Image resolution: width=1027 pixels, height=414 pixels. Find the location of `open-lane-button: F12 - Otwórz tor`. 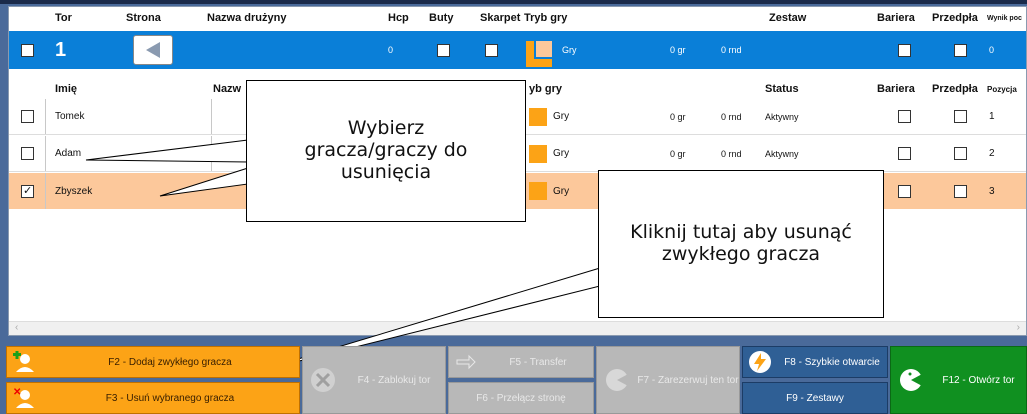

open-lane-button: F12 - Otwórz tor is located at coordinates (958, 380).